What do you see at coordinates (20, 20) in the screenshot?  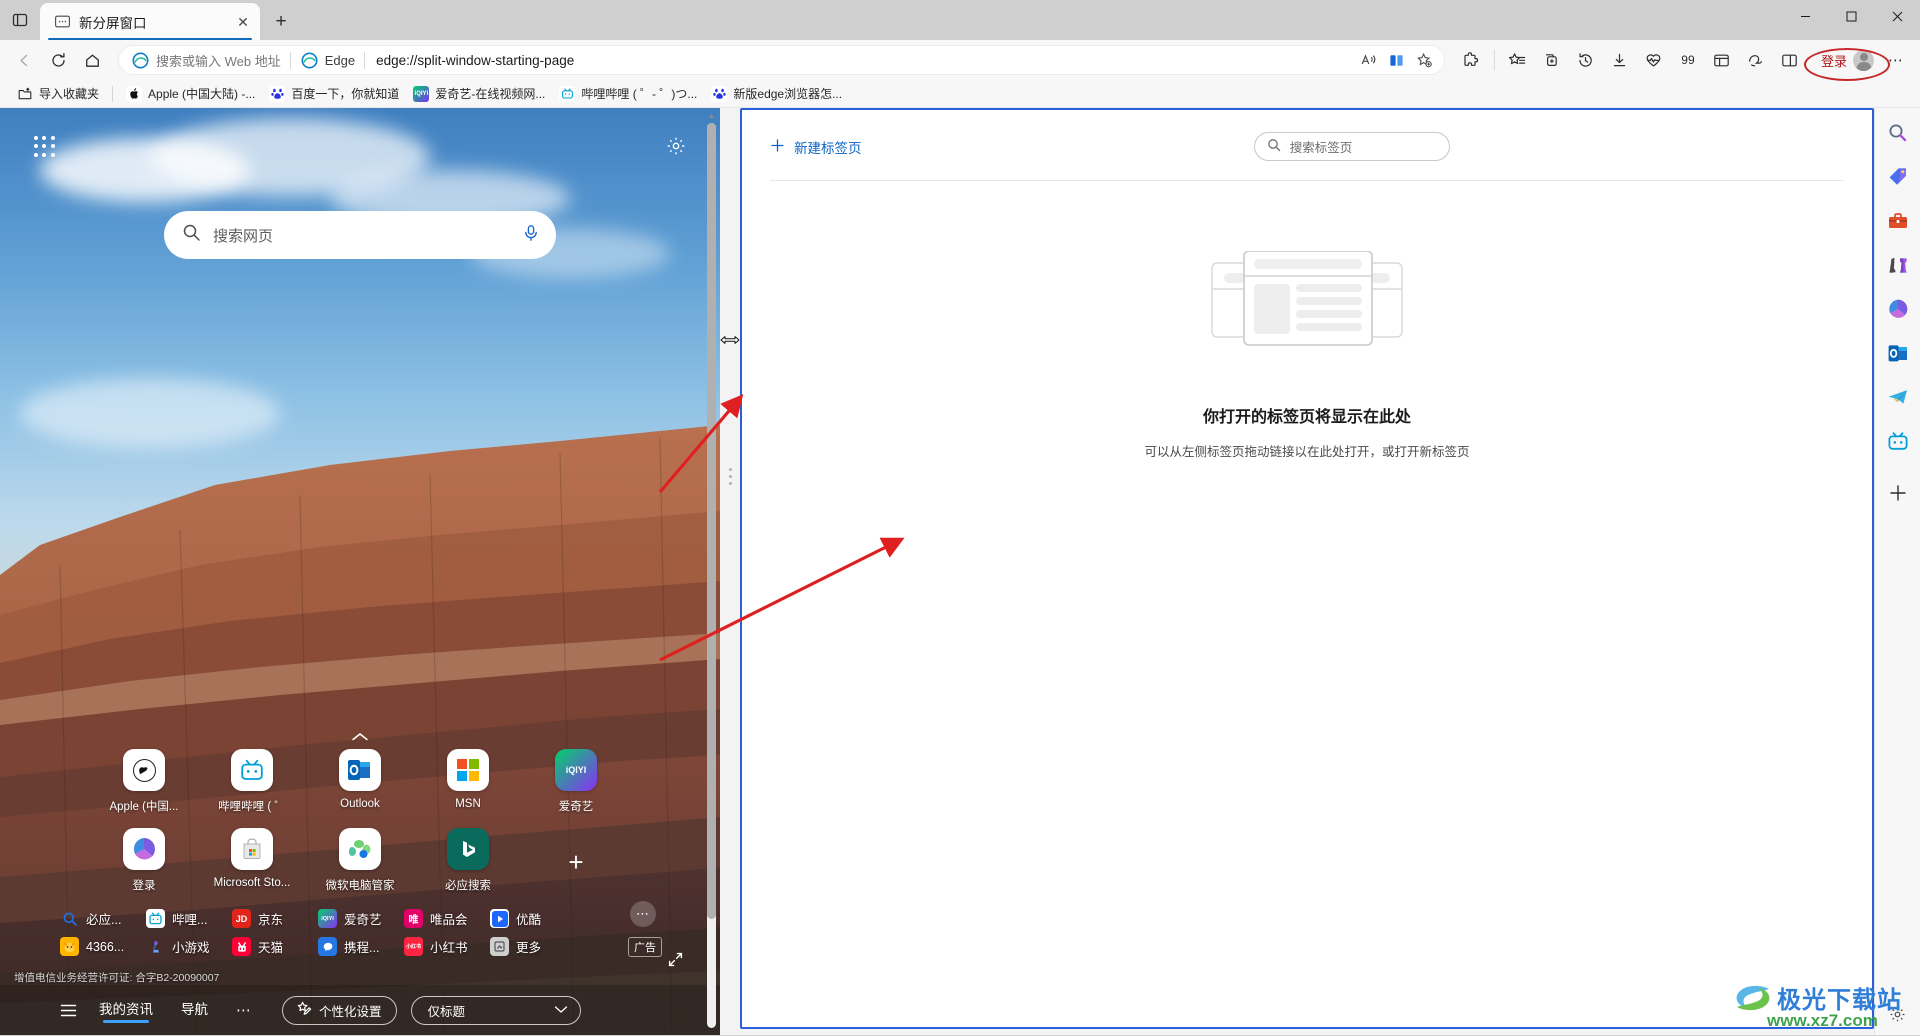 I see `tab-actions-icon` at bounding box center [20, 20].